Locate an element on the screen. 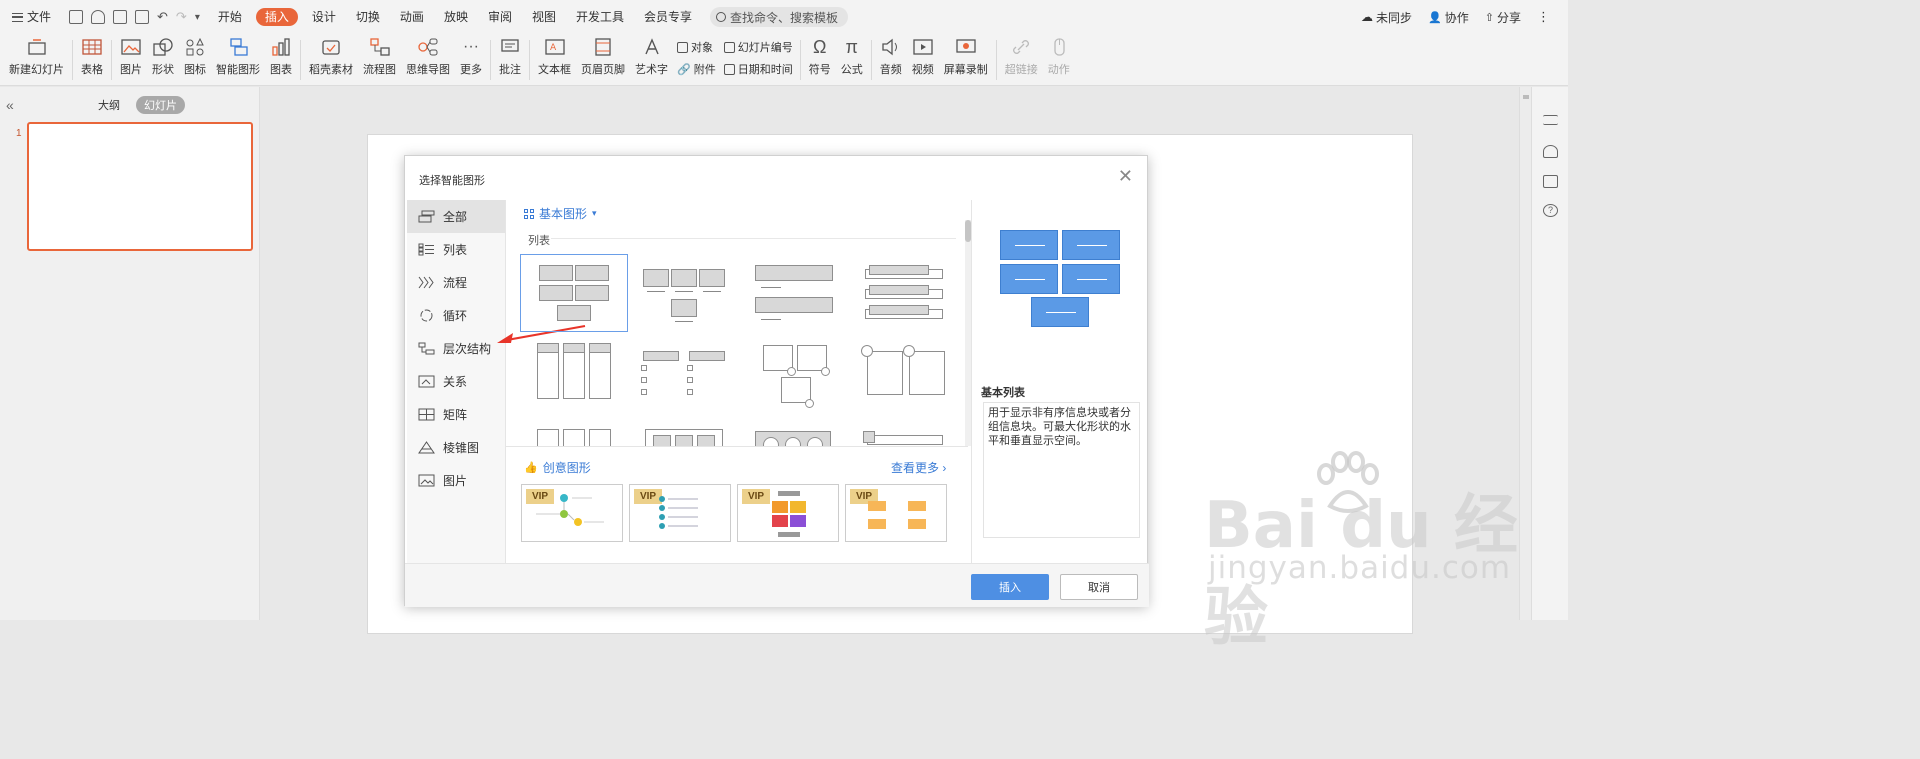 This screenshot has width=1920, height=759. redo-icon: ↷ is located at coordinates (181, 17).